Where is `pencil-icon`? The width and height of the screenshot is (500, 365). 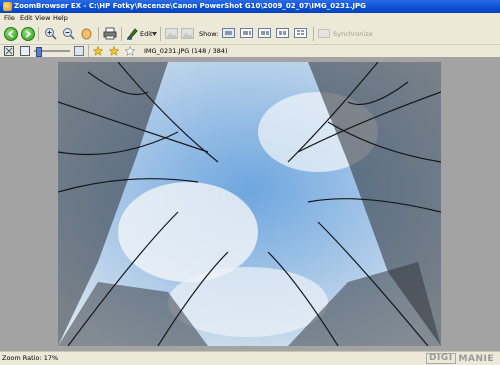
pencil-icon is located at coordinates (132, 34).